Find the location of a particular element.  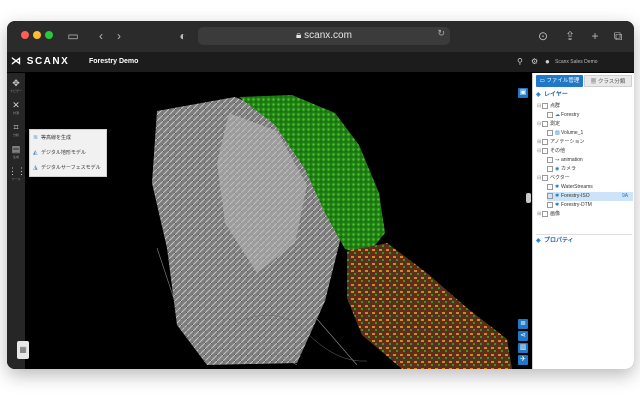

browser-toolbar: ▭ ‹ › ◐ 🔒︎ scanx.com ↻ ⊙ ⇪ + ⧉ is located at coordinates (320, 36).